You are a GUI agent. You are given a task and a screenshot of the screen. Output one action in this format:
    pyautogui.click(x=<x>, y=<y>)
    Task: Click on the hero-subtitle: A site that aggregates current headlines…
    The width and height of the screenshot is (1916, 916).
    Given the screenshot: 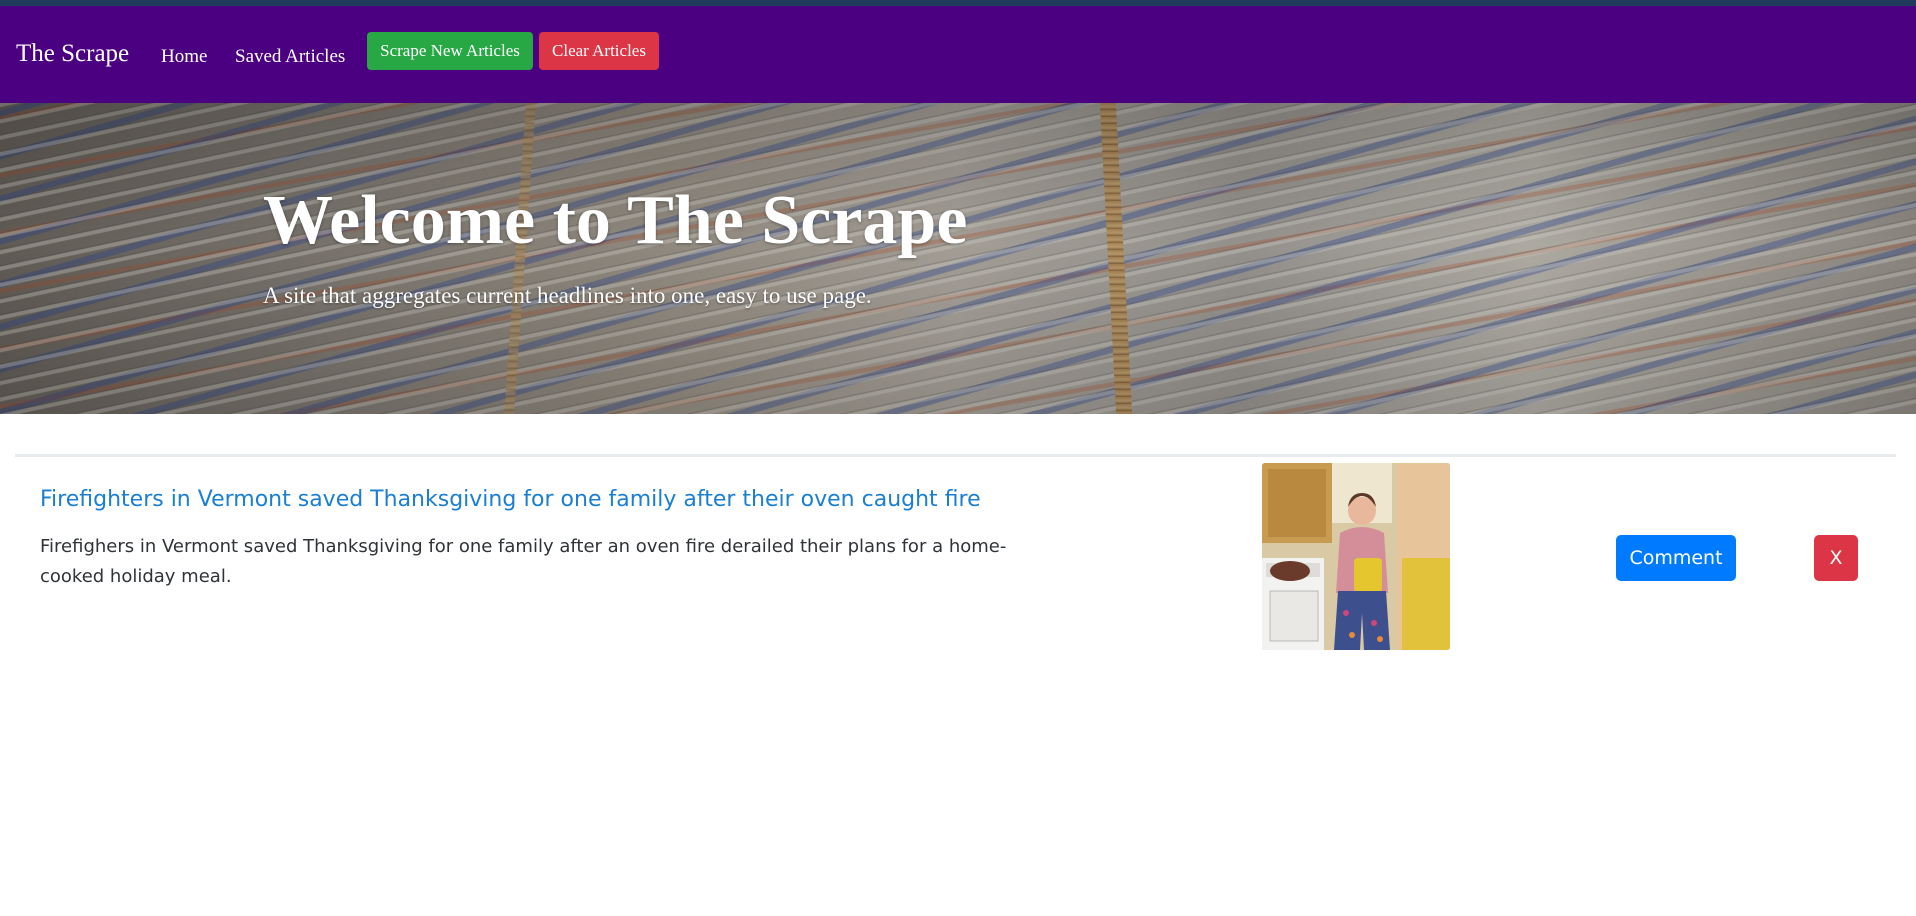 What is the action you would take?
    pyautogui.click(x=567, y=295)
    